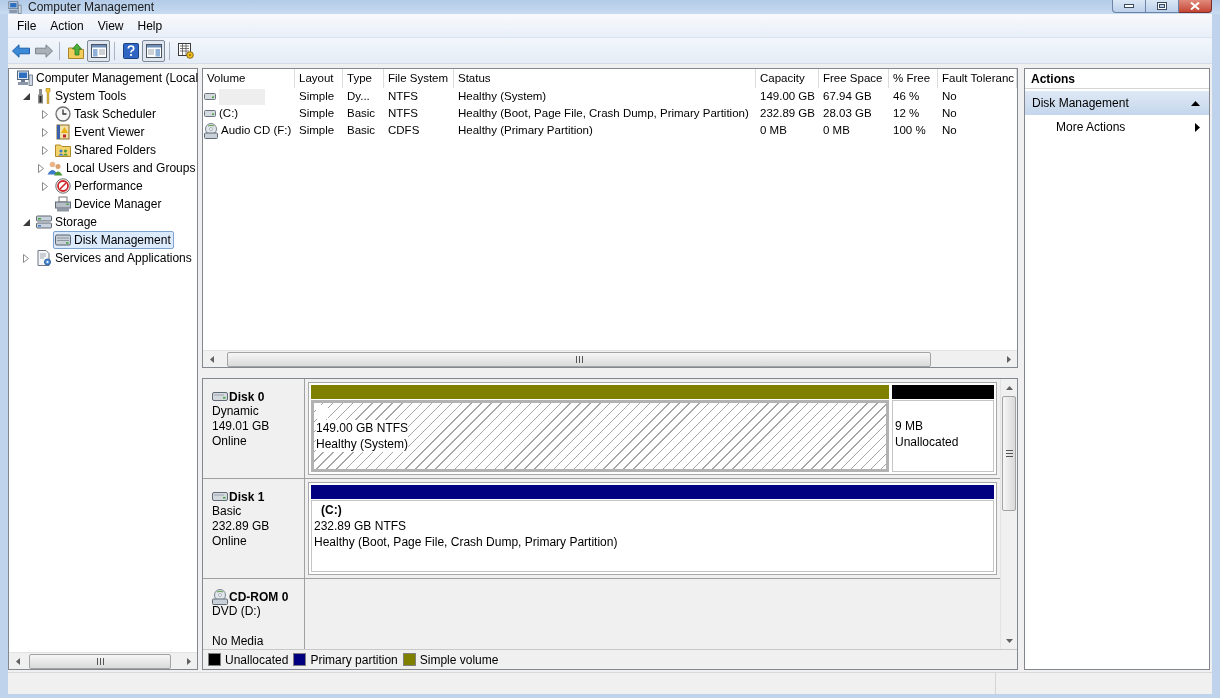 The width and height of the screenshot is (1220, 698). I want to click on action-pane-button, so click(153, 50).